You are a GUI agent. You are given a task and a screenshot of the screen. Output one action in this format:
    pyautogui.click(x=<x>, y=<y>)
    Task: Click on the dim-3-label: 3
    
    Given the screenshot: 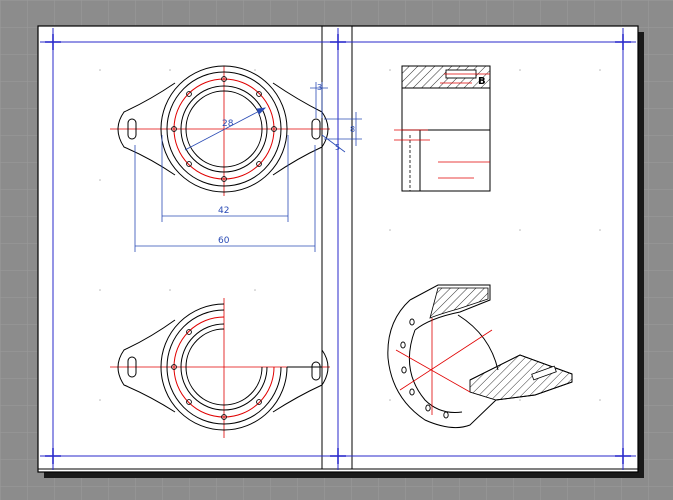 What is the action you would take?
    pyautogui.click(x=319, y=87)
    